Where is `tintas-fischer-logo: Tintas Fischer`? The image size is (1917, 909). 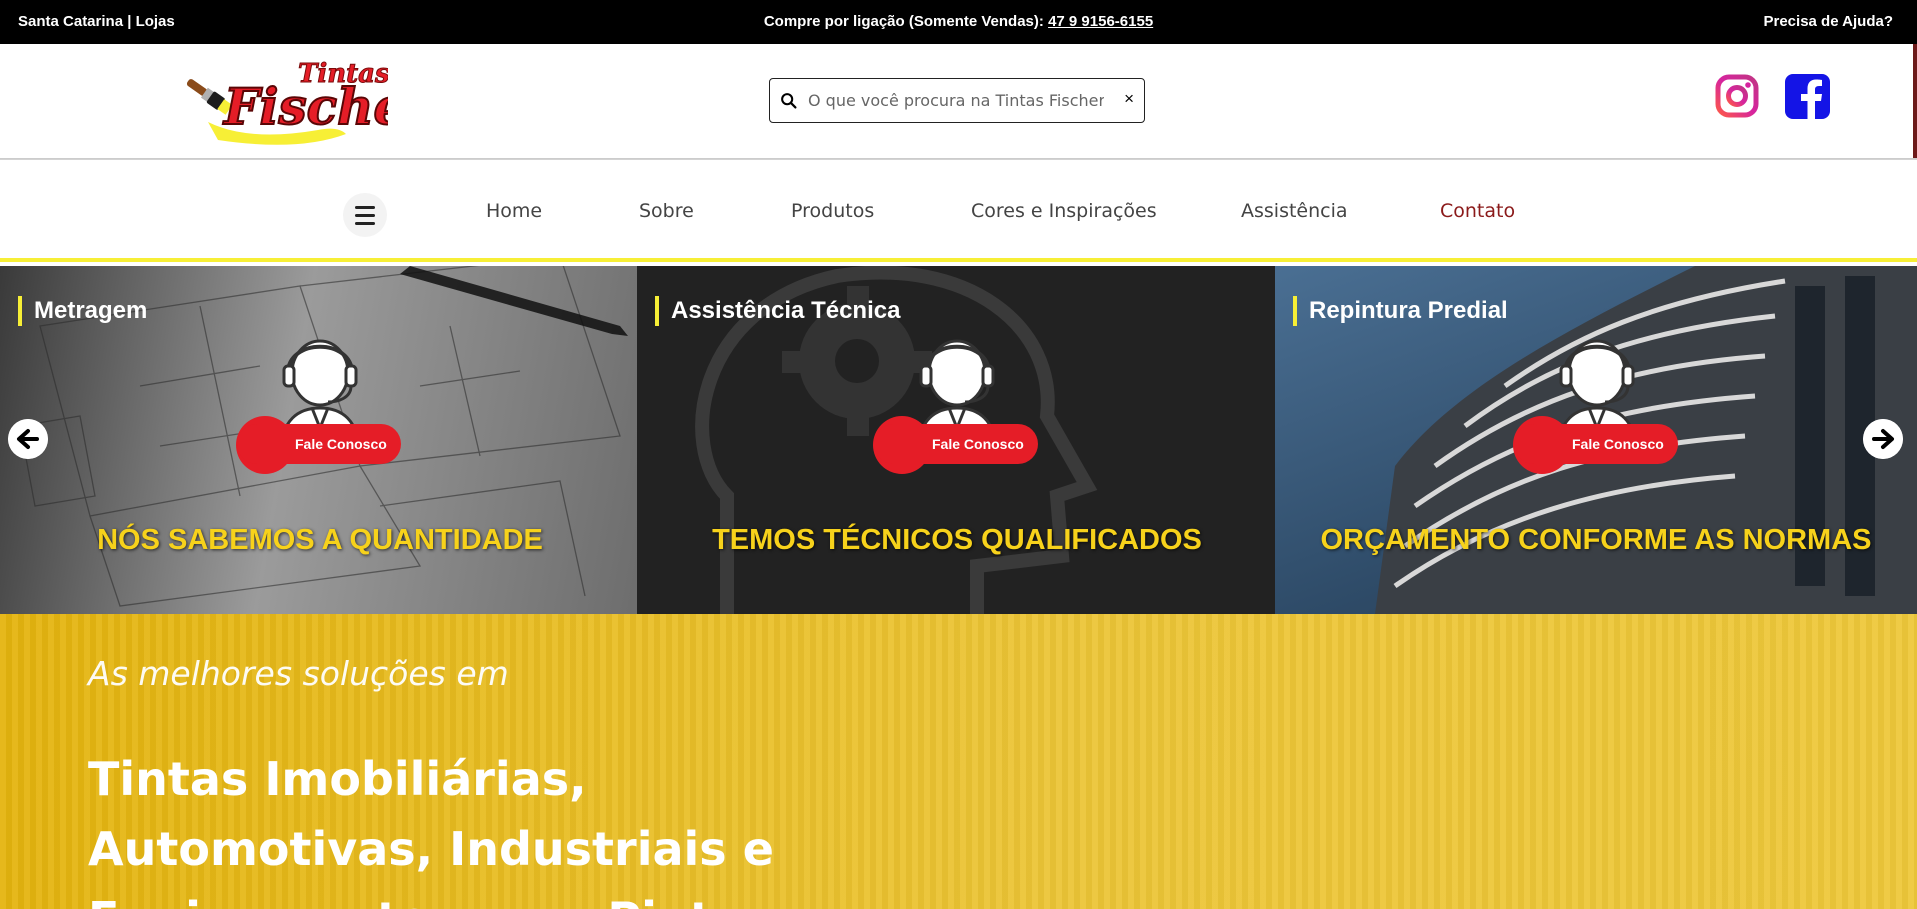
tintas-fischer-logo: Tintas Fischer is located at coordinates (283, 102).